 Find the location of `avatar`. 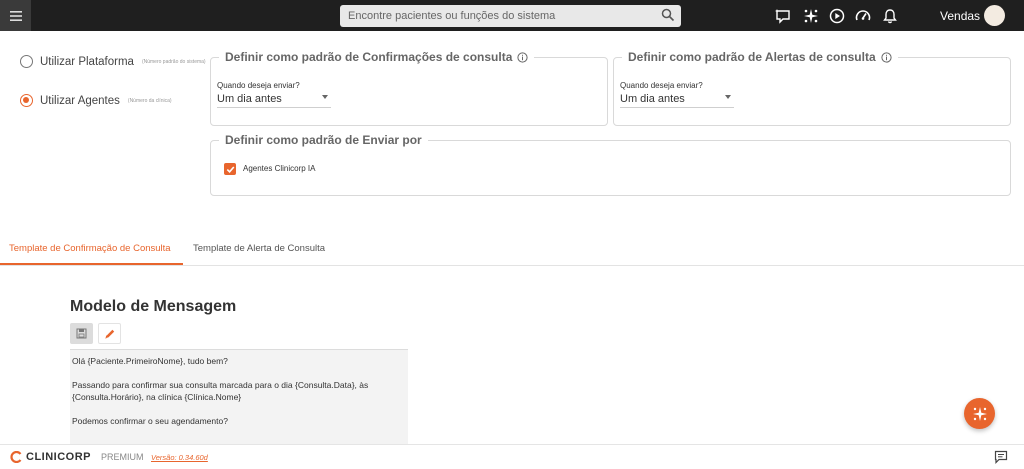

avatar is located at coordinates (994, 15).